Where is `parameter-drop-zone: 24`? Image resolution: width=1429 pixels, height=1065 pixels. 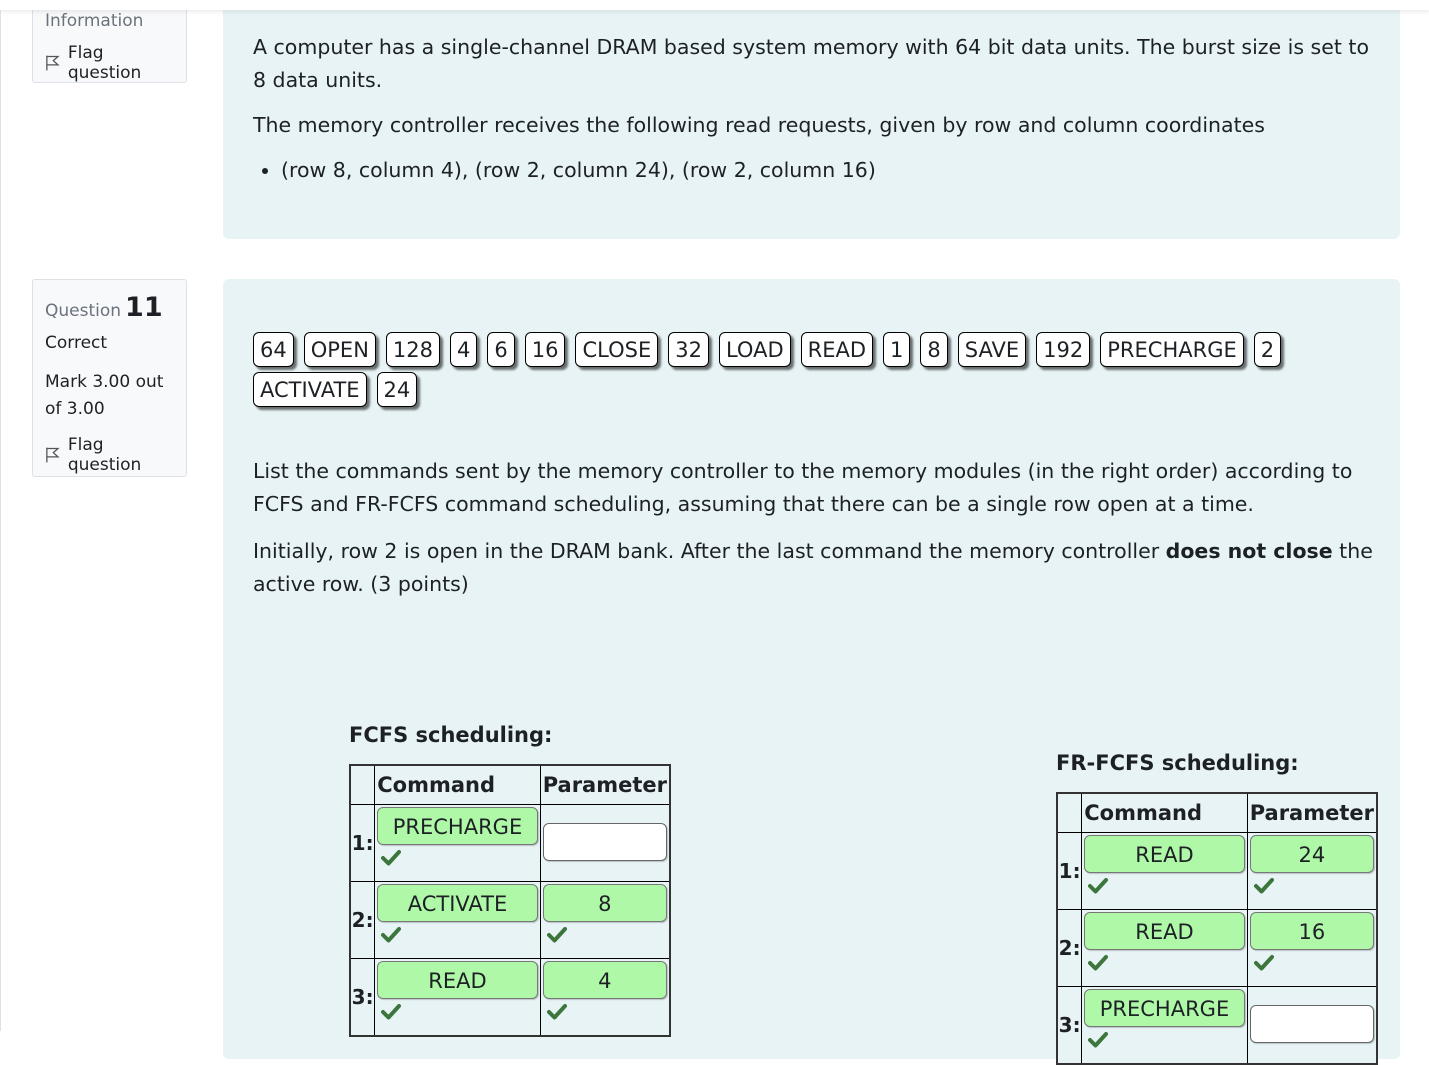
parameter-drop-zone: 24 is located at coordinates (1311, 854).